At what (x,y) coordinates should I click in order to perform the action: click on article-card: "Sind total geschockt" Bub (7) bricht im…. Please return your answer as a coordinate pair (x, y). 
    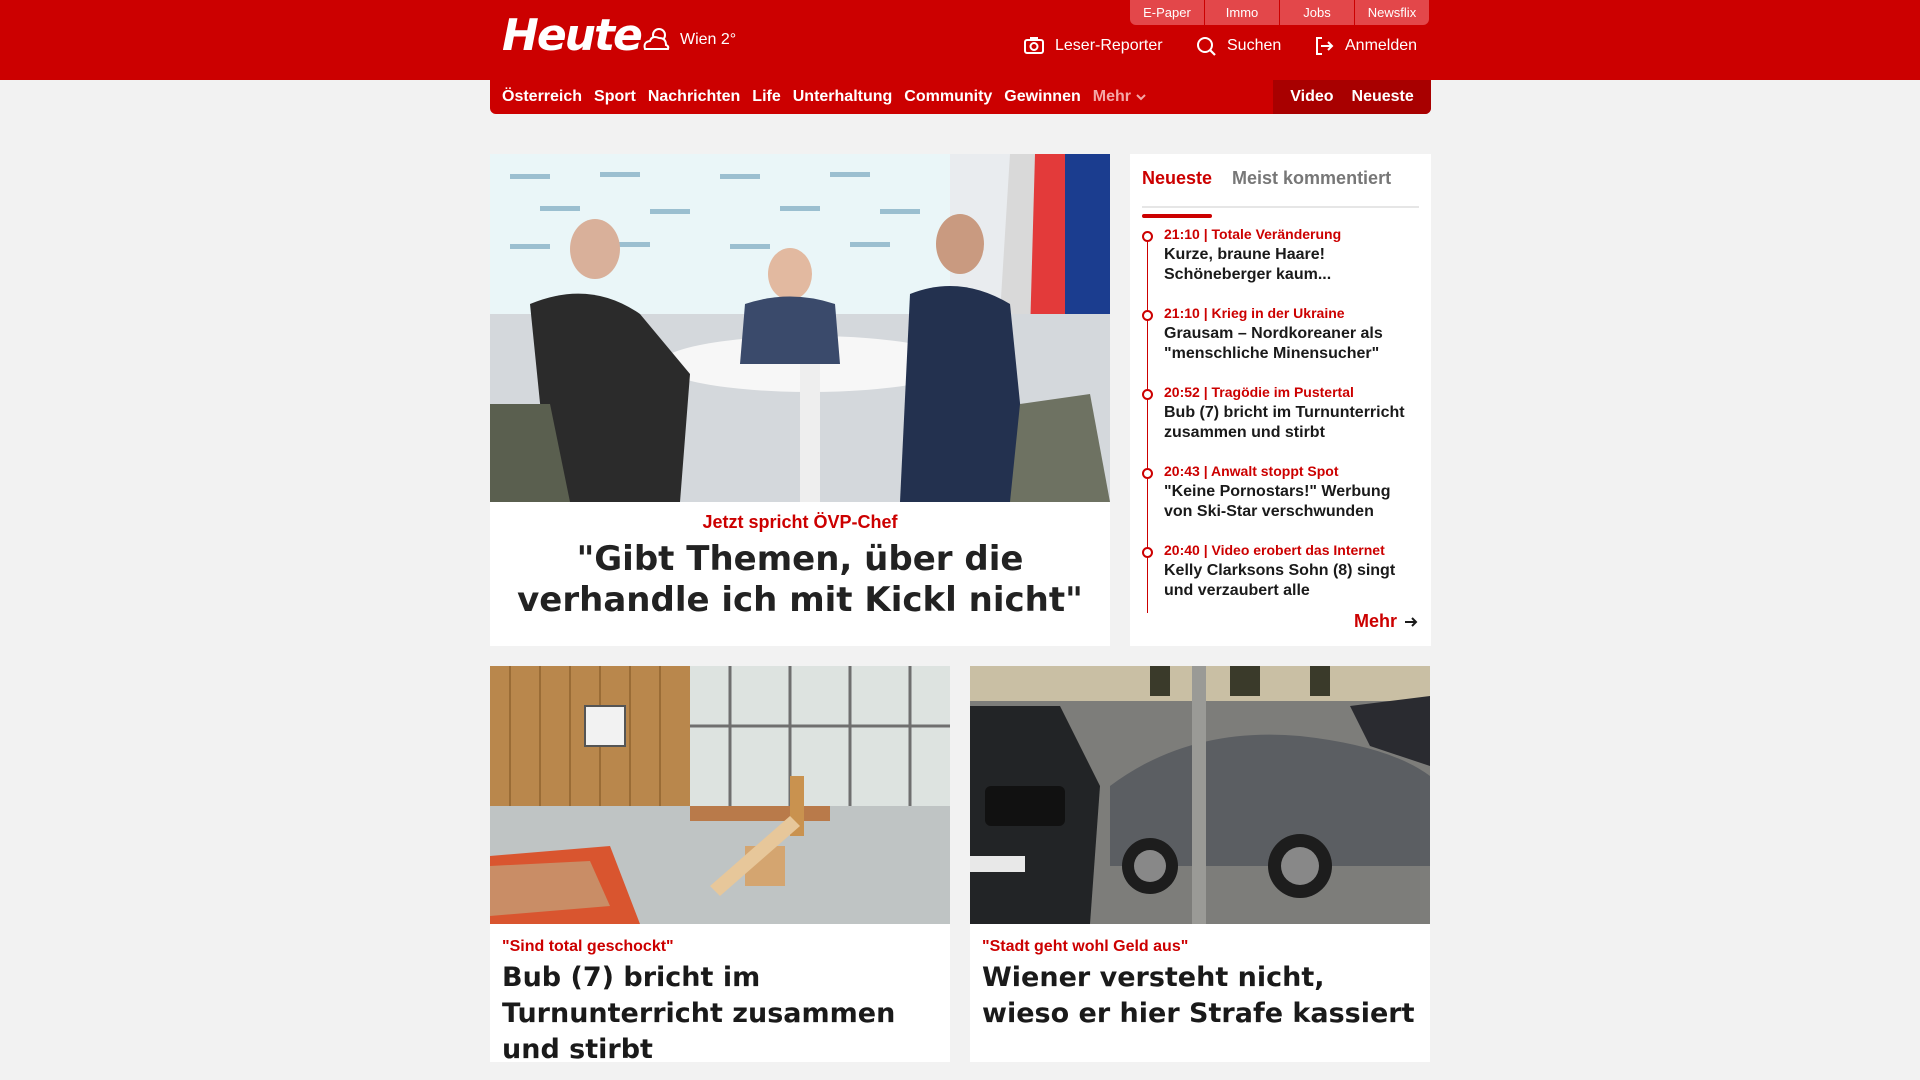
    Looking at the image, I should click on (720, 865).